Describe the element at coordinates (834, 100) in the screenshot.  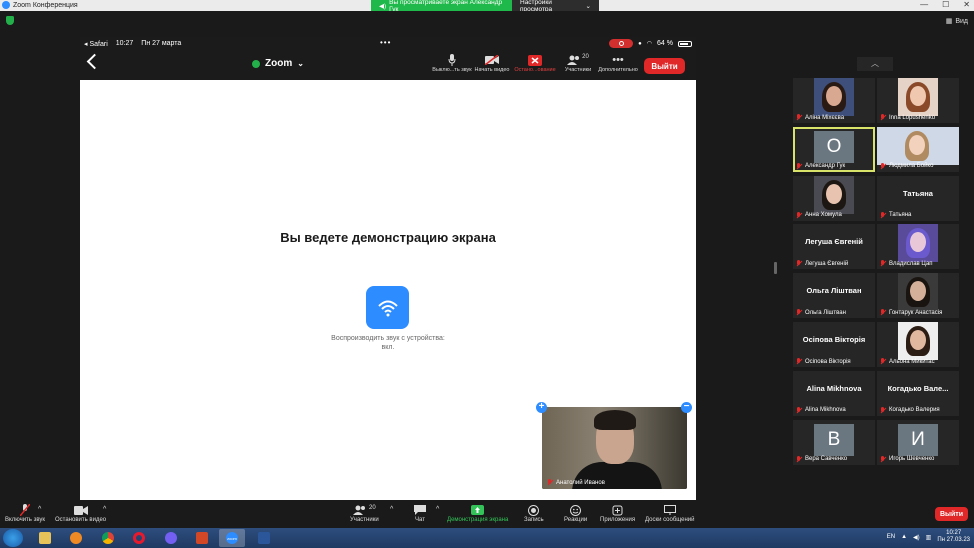
I see `participant-tile: Аліна Міхєєва` at that location.